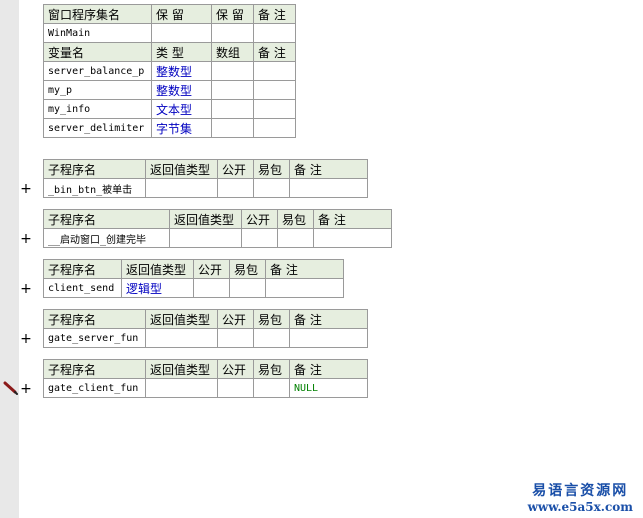  What do you see at coordinates (94, 338) in the screenshot?
I see `subroutine-name-cell: gate_server_fun` at bounding box center [94, 338].